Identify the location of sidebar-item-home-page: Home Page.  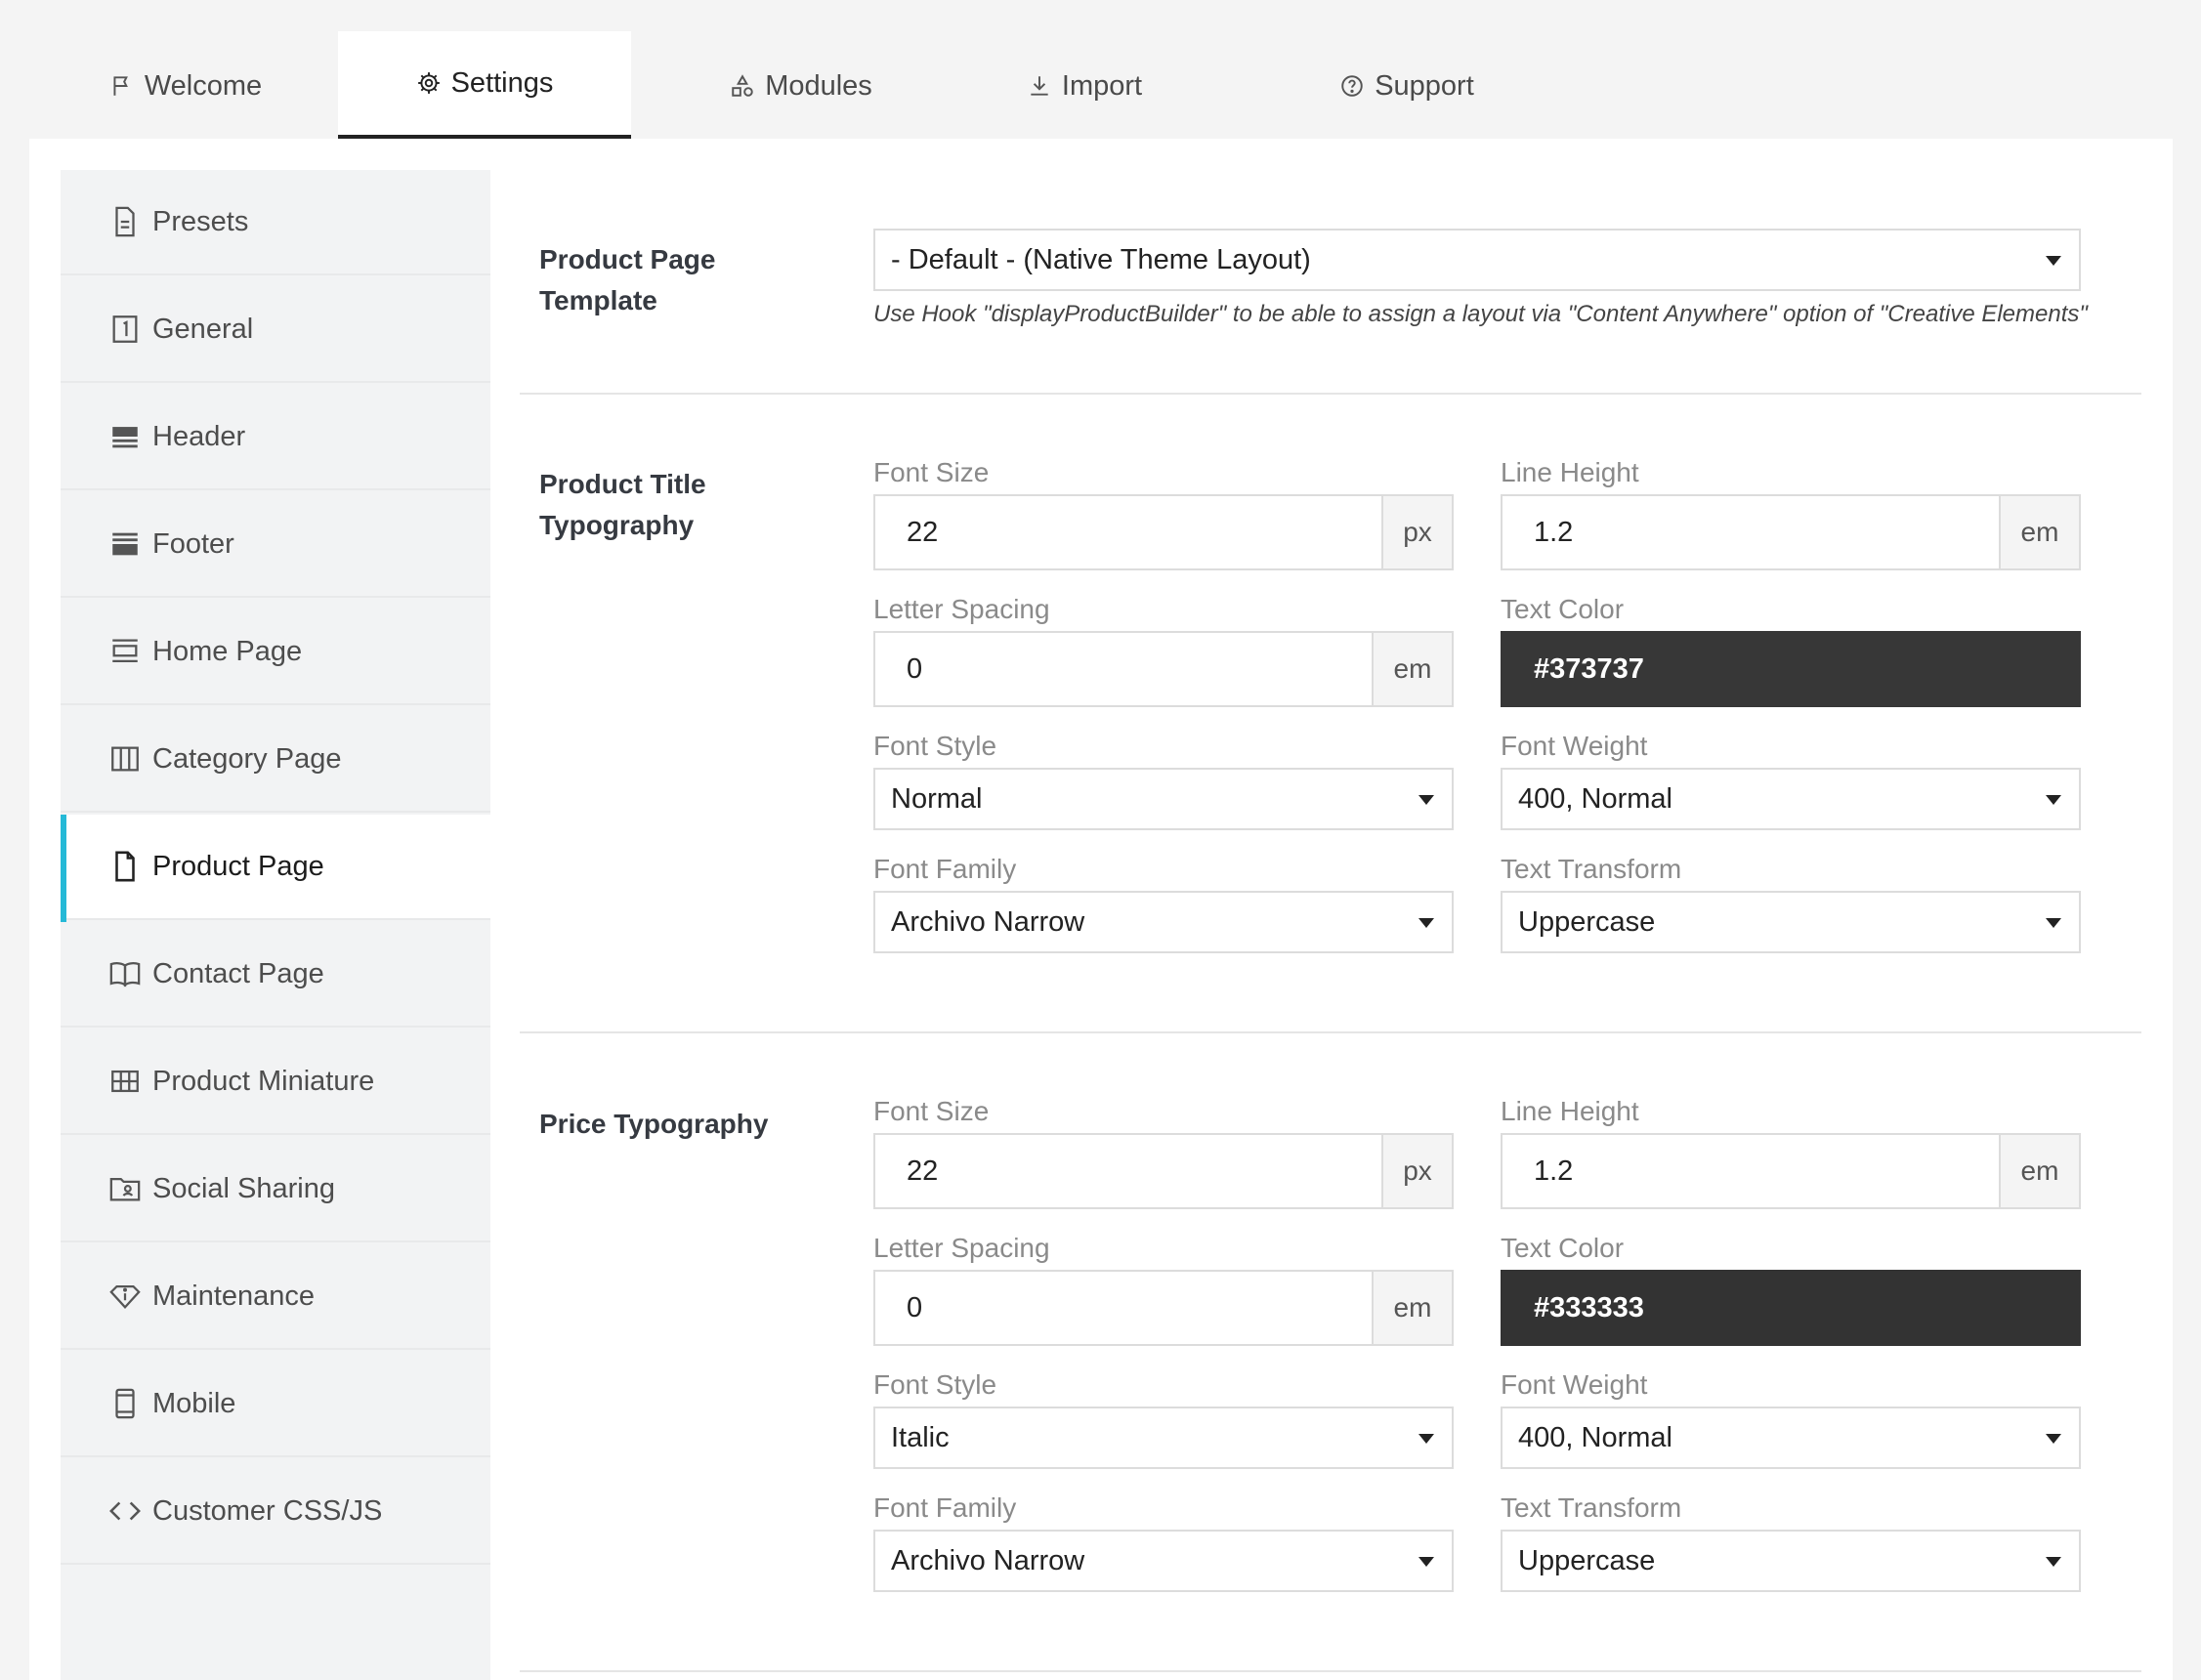
(276, 652).